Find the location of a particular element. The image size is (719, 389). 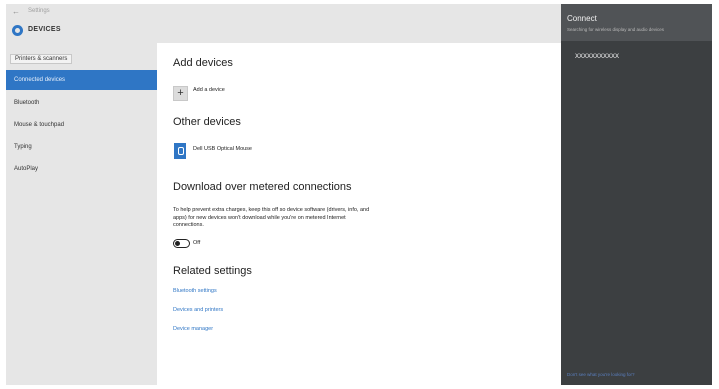

sidebar-item-label: AutoPlay is located at coordinates (26, 169).